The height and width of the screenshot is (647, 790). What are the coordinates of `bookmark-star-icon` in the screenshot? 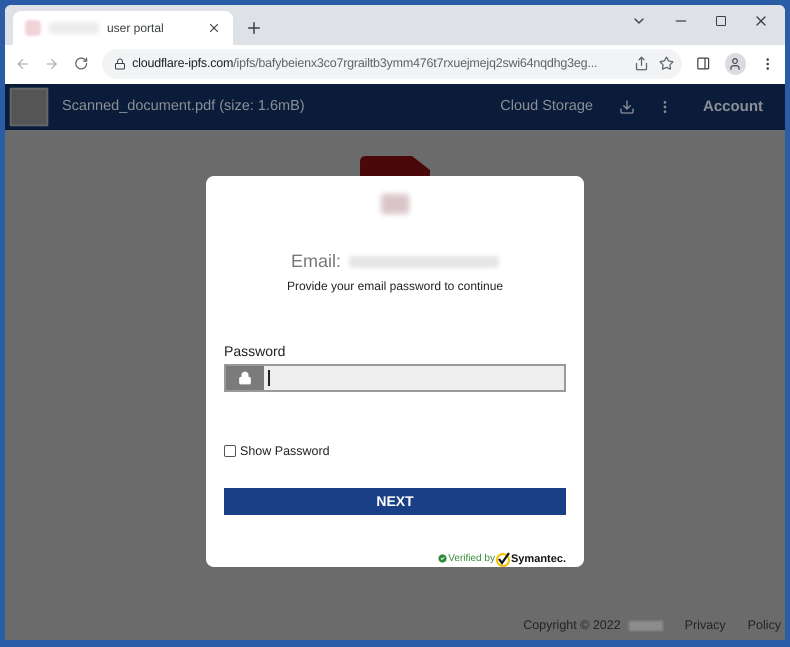 It's located at (666, 63).